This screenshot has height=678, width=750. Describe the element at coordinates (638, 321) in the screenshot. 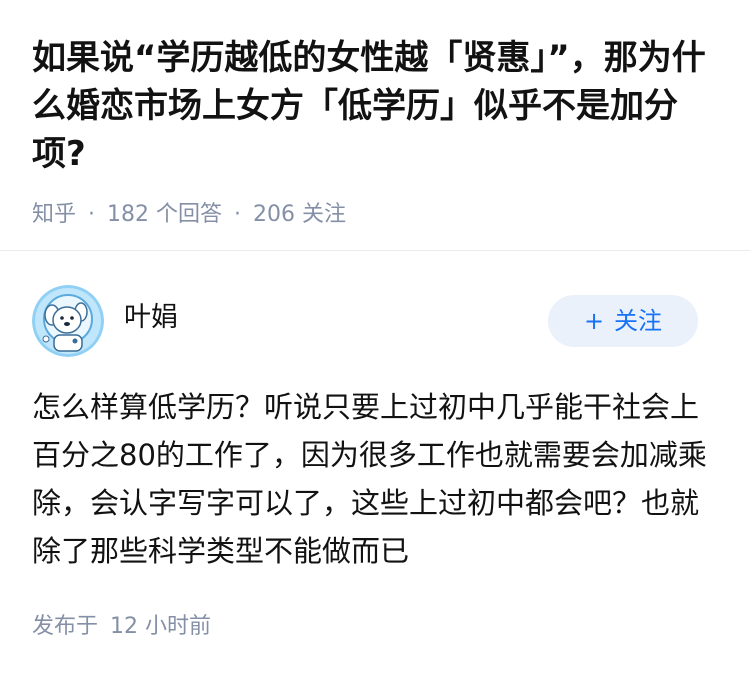

I see `follow-label: 关注` at that location.